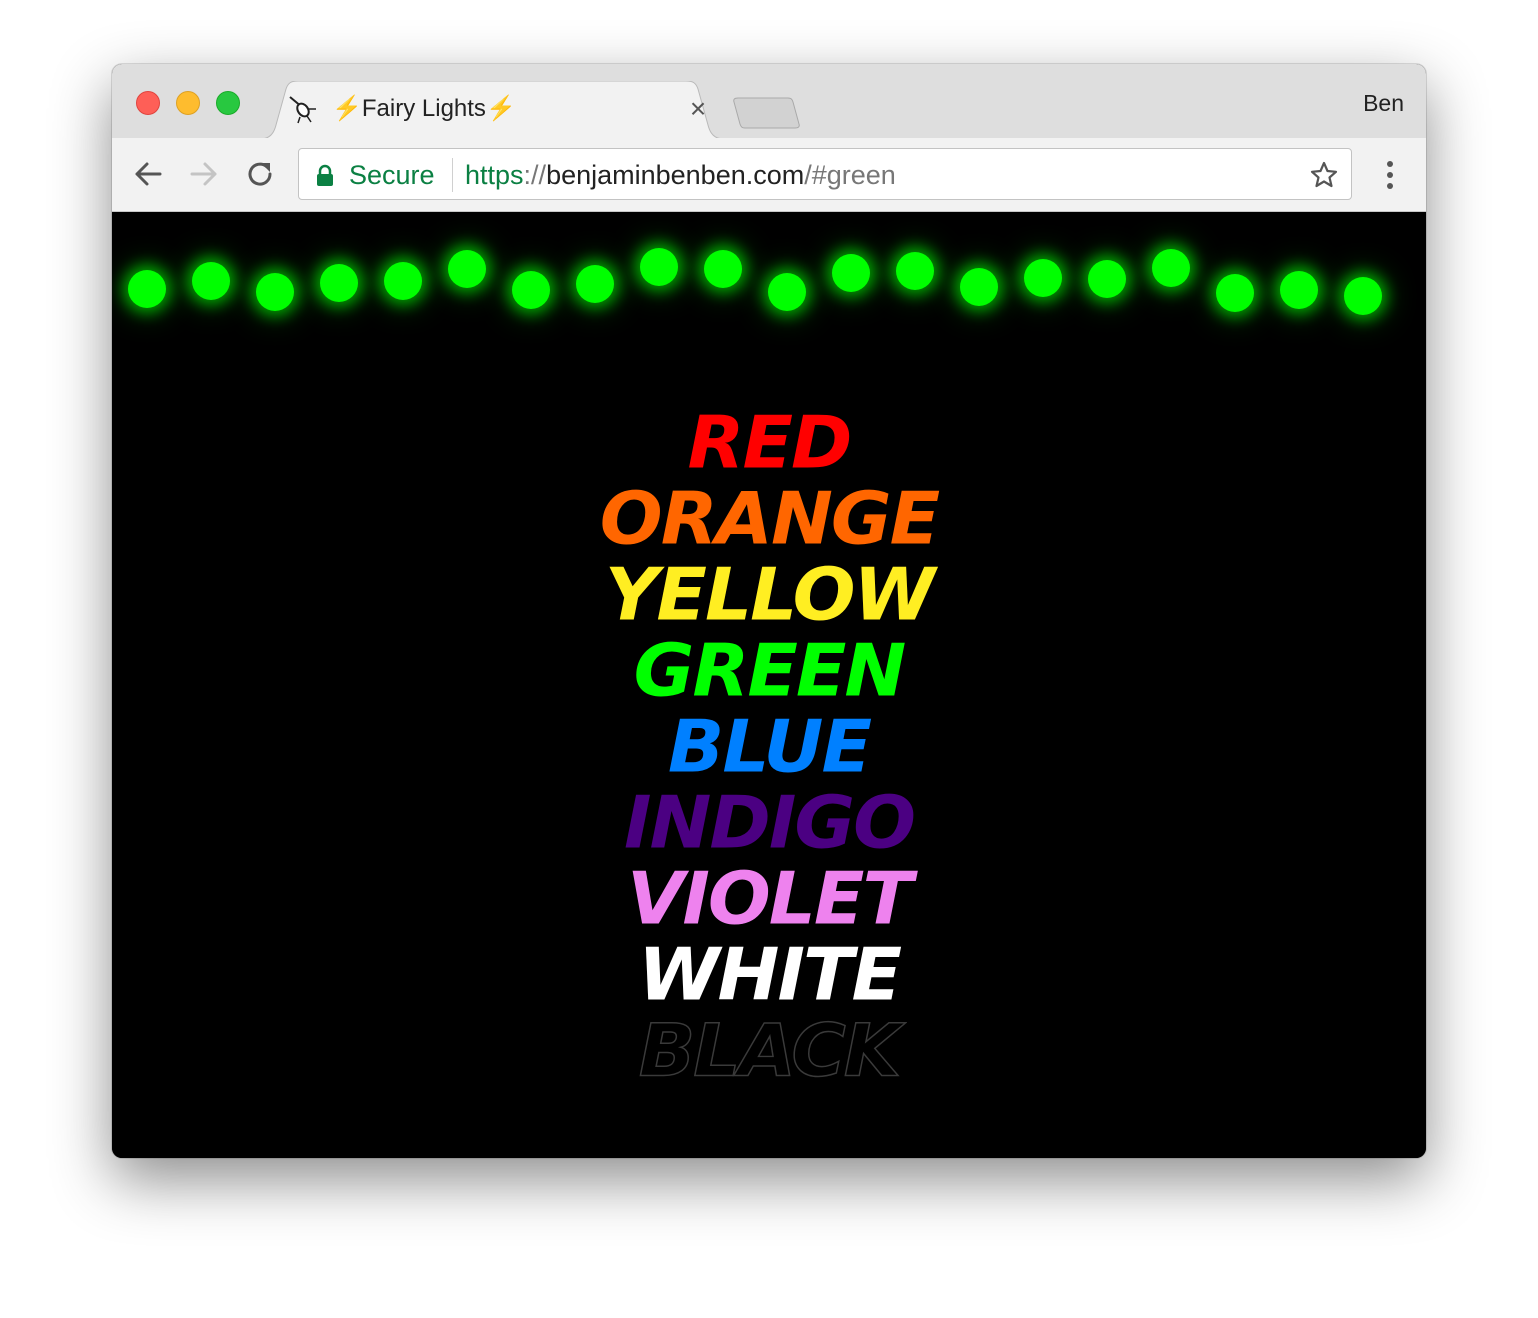  What do you see at coordinates (148, 103) in the screenshot?
I see `window-close-button` at bounding box center [148, 103].